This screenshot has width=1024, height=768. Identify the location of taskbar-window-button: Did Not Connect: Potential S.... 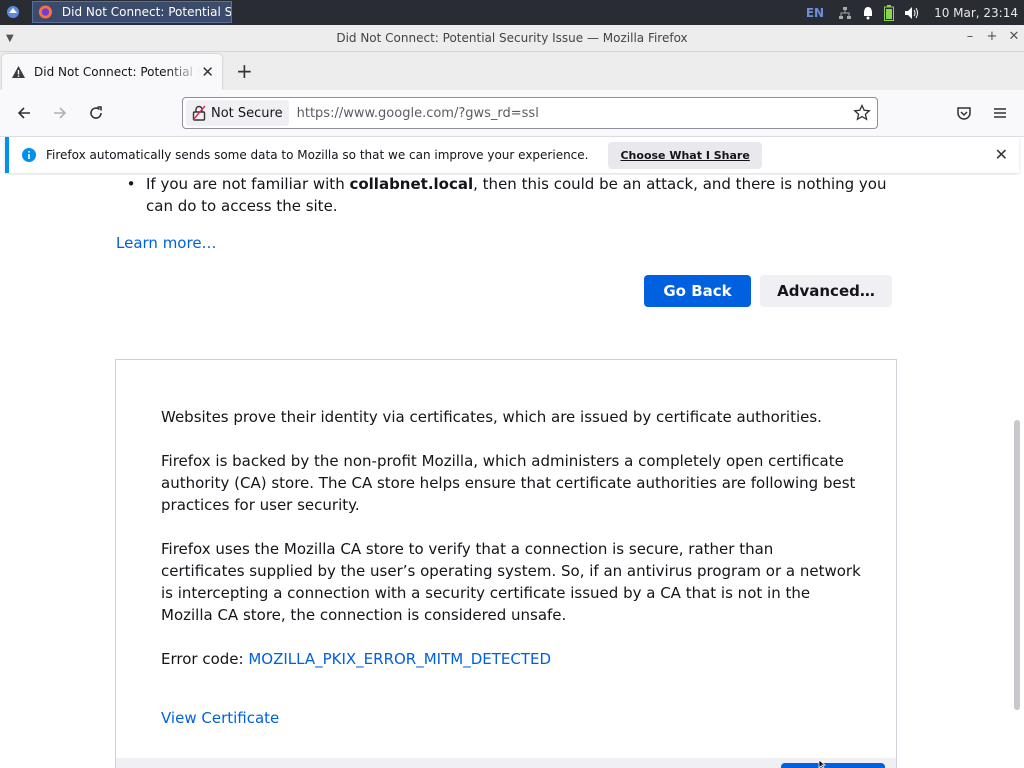
(132, 12).